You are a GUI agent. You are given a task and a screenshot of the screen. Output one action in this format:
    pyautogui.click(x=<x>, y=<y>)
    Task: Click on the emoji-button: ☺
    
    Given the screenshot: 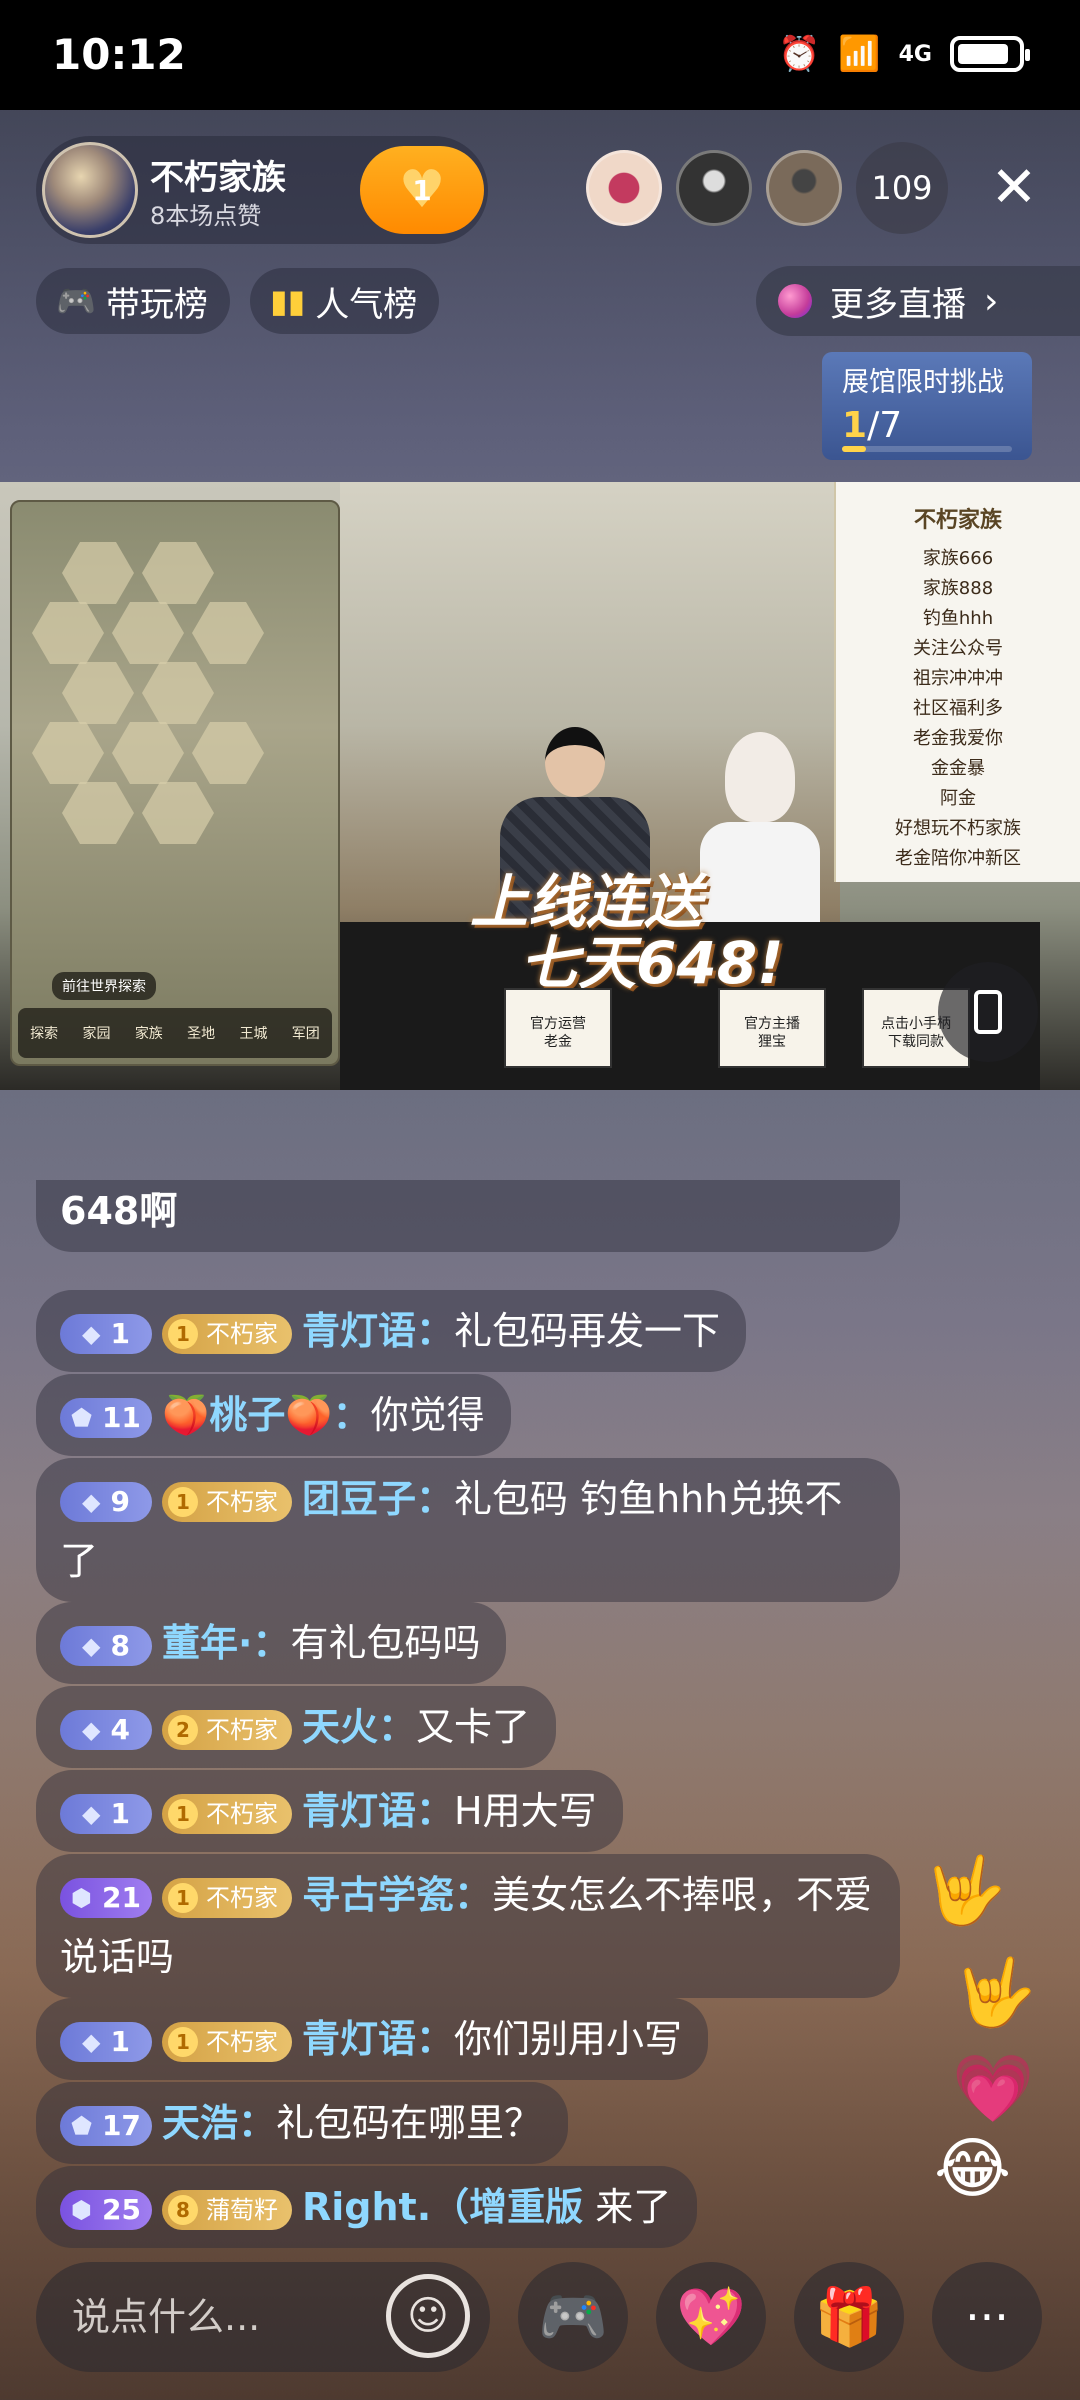 What is the action you would take?
    pyautogui.click(x=428, y=2316)
    